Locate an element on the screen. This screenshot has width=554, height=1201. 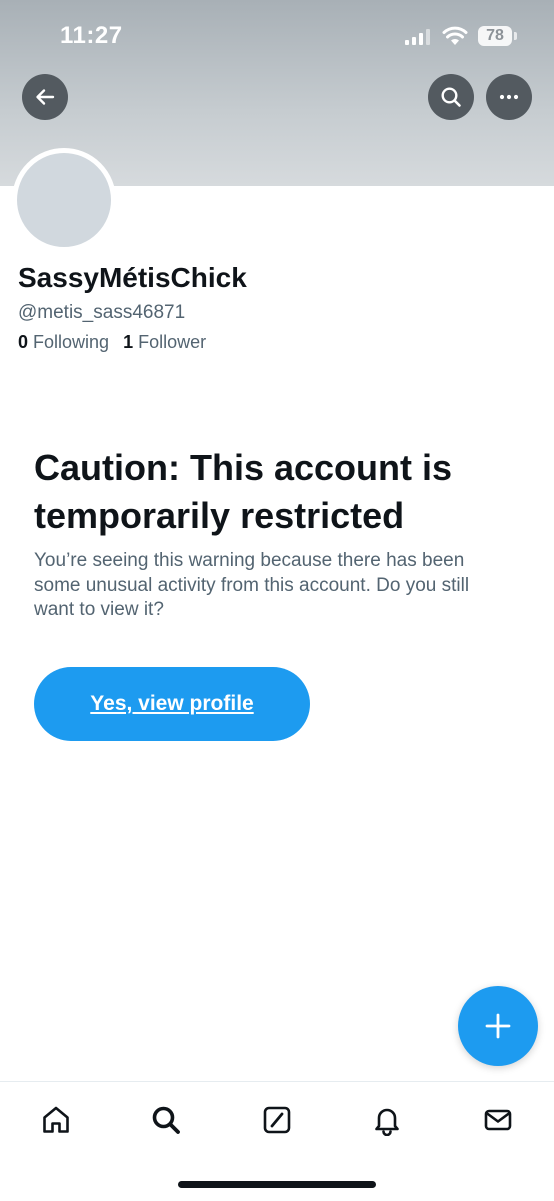
grok-icon is located at coordinates (277, 1120).